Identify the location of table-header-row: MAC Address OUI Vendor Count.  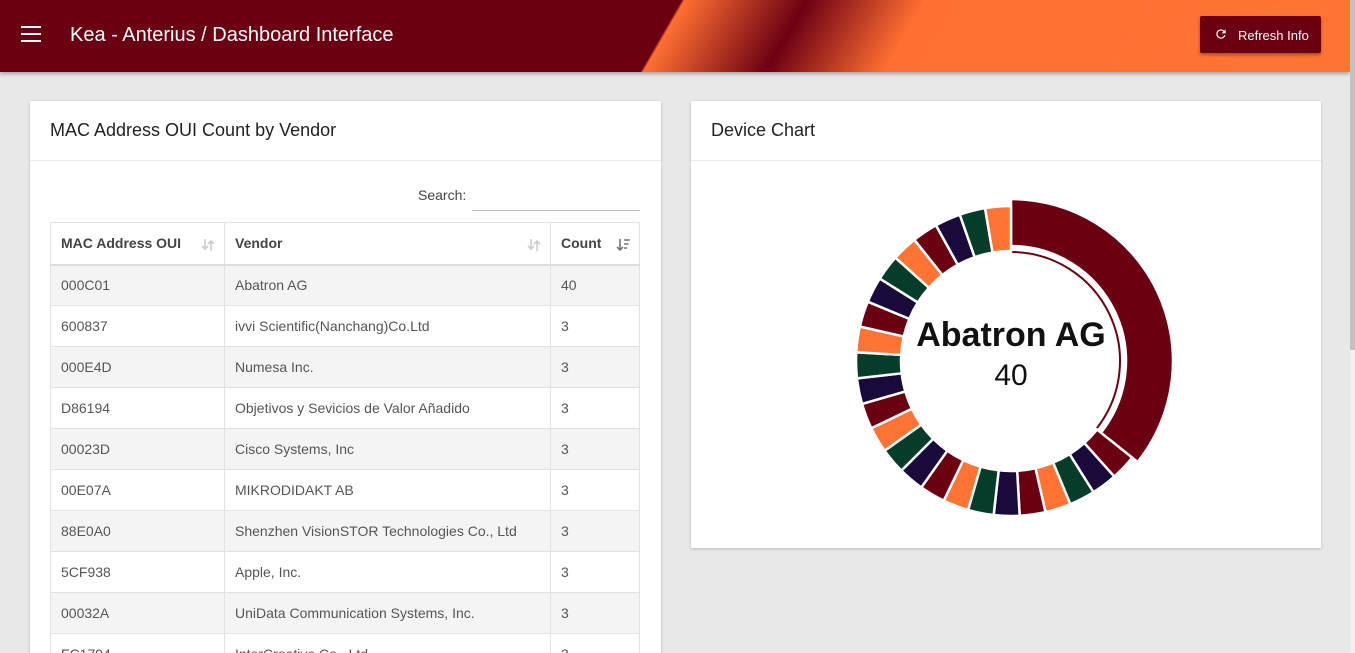
(345, 244).